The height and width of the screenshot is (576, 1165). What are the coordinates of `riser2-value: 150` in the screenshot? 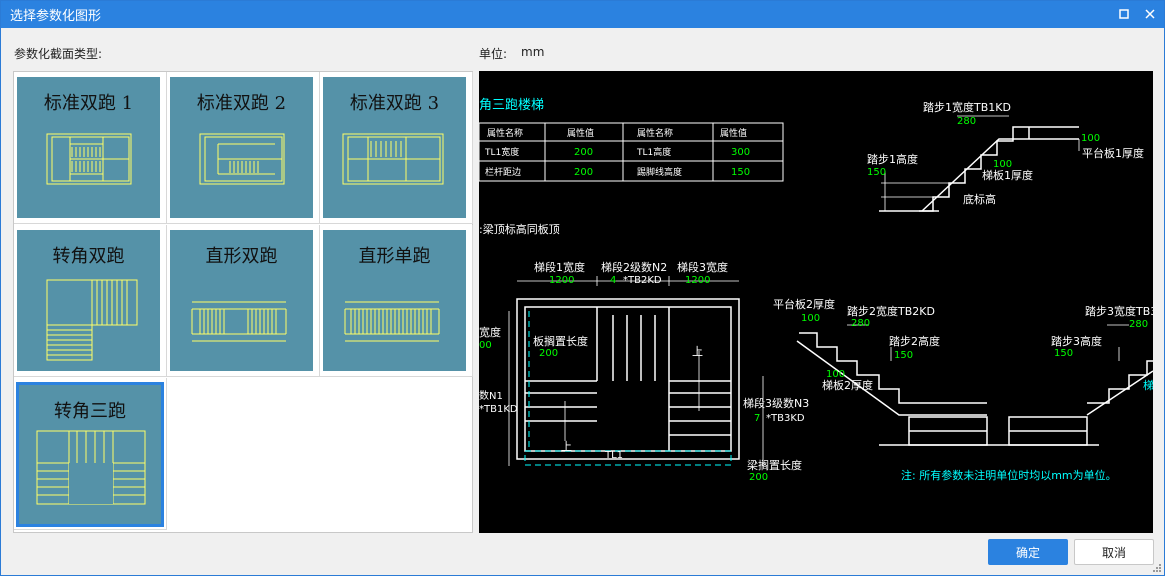 It's located at (903, 355).